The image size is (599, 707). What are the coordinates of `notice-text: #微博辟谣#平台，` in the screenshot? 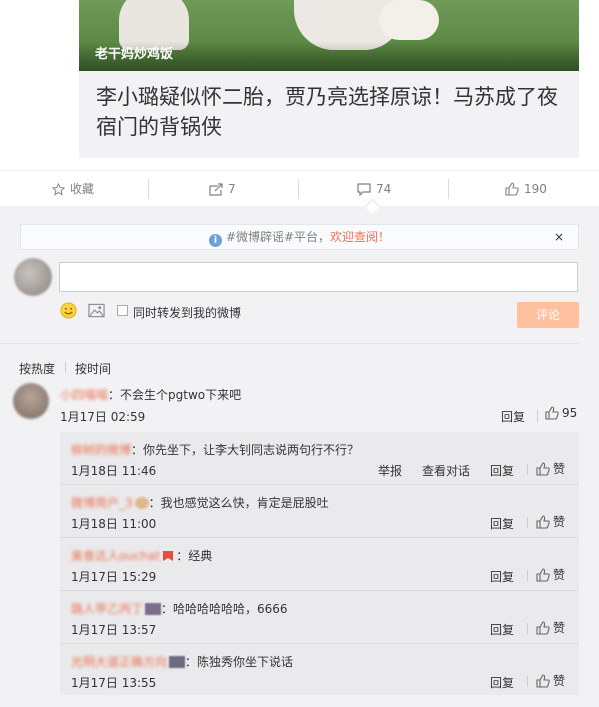 It's located at (278, 237).